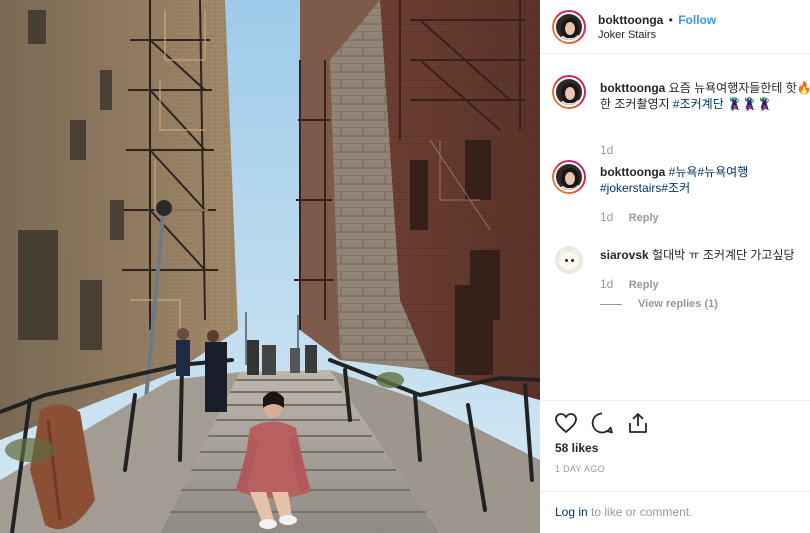 This screenshot has height=533, width=810. What do you see at coordinates (611, 304) in the screenshot?
I see `view-replies-dash` at bounding box center [611, 304].